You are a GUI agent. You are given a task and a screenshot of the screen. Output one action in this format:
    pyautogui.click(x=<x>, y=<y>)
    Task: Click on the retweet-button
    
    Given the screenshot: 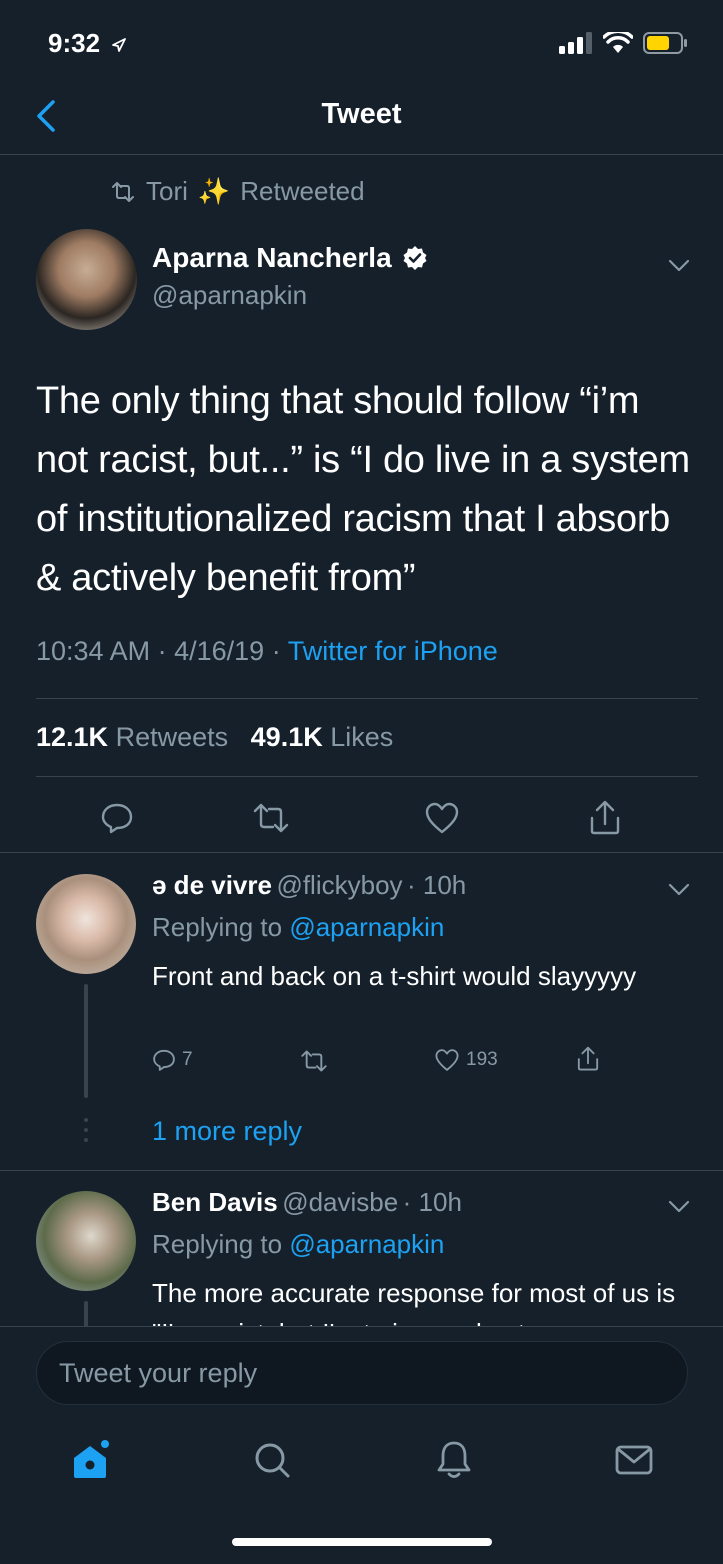 What is the action you would take?
    pyautogui.click(x=271, y=818)
    